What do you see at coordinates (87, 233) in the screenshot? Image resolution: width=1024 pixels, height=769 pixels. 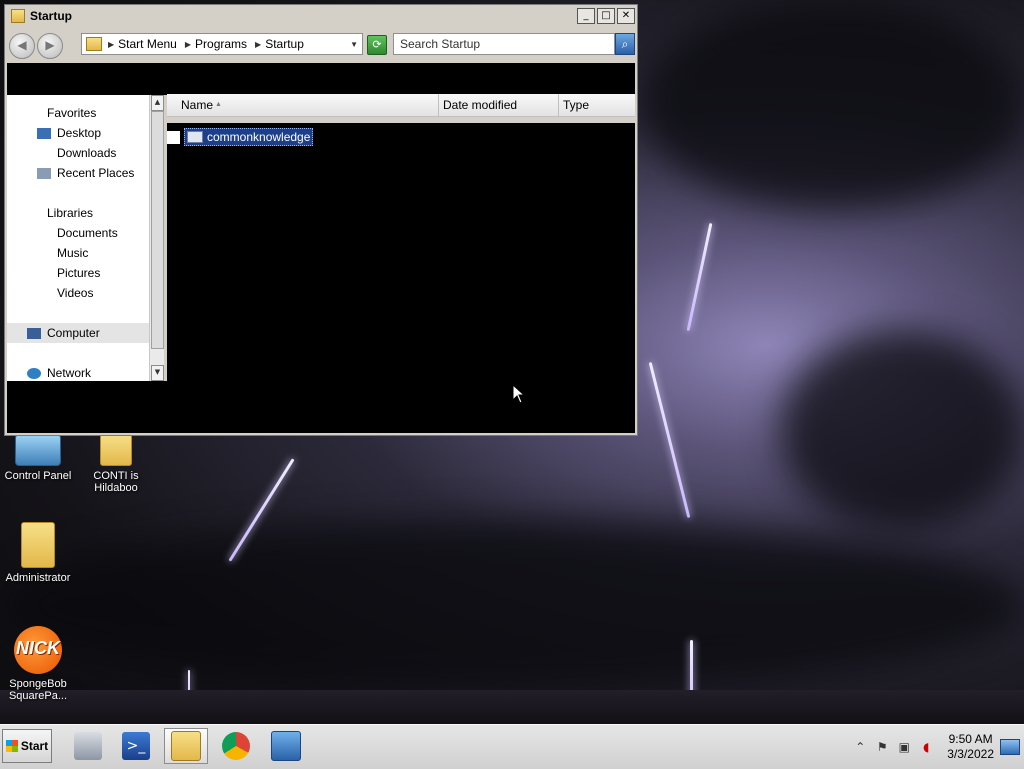 I see `nav-label: Documents` at bounding box center [87, 233].